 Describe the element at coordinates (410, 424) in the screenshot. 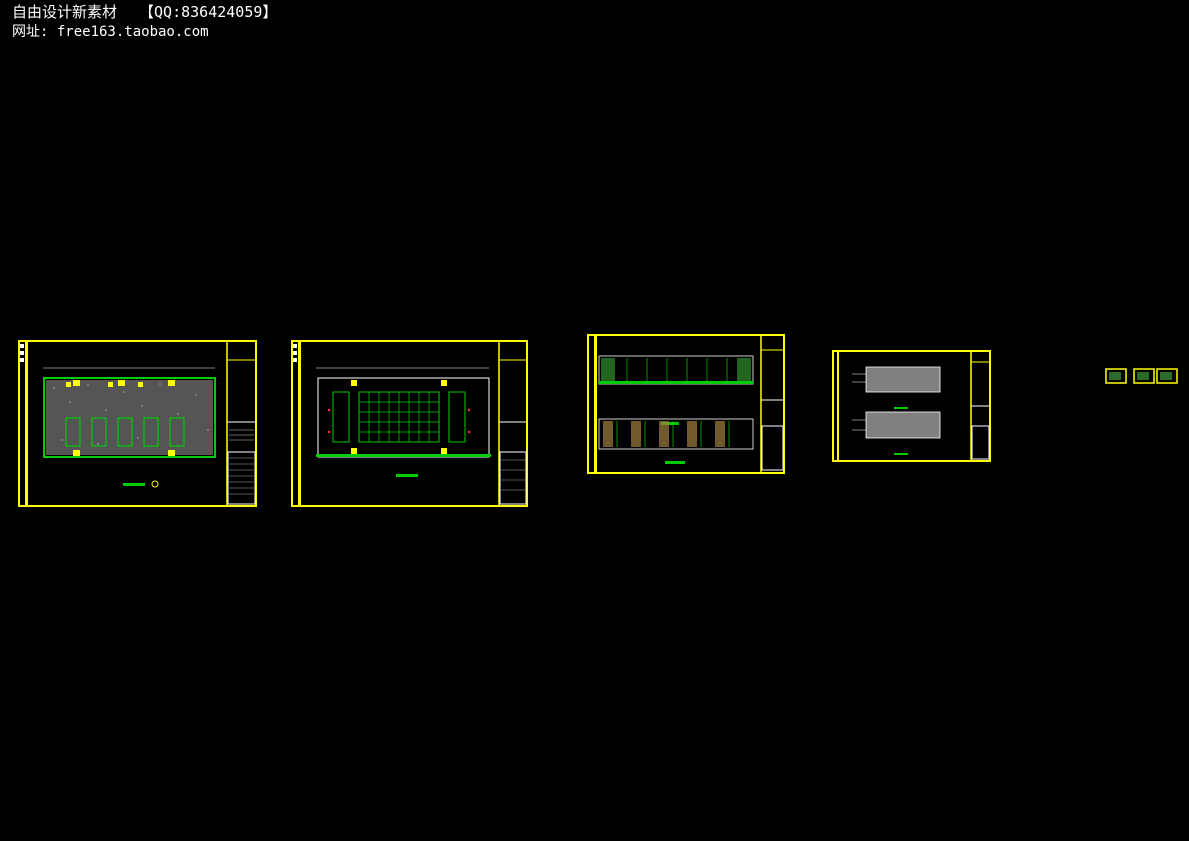

I see `sheet-ceiling-plan` at that location.